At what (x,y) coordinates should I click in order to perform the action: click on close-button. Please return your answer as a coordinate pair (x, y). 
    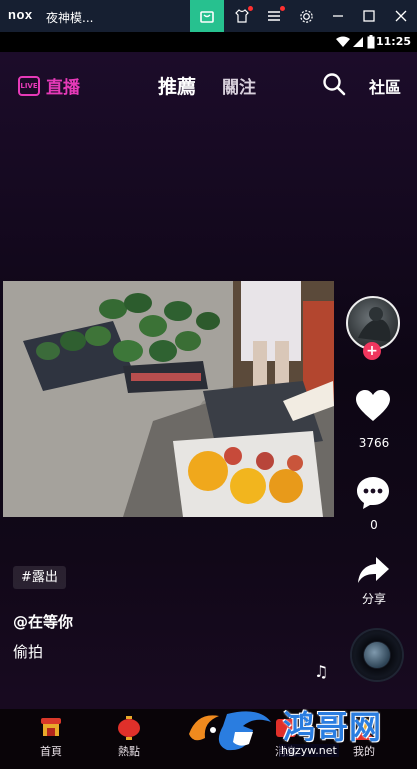
    Looking at the image, I should click on (401, 16).